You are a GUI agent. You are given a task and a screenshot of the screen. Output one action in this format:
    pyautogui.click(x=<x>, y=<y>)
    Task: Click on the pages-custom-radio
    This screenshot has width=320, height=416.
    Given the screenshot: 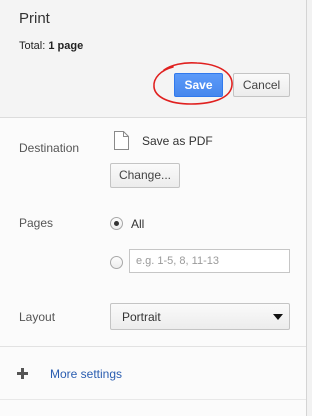 What is the action you would take?
    pyautogui.click(x=116, y=262)
    